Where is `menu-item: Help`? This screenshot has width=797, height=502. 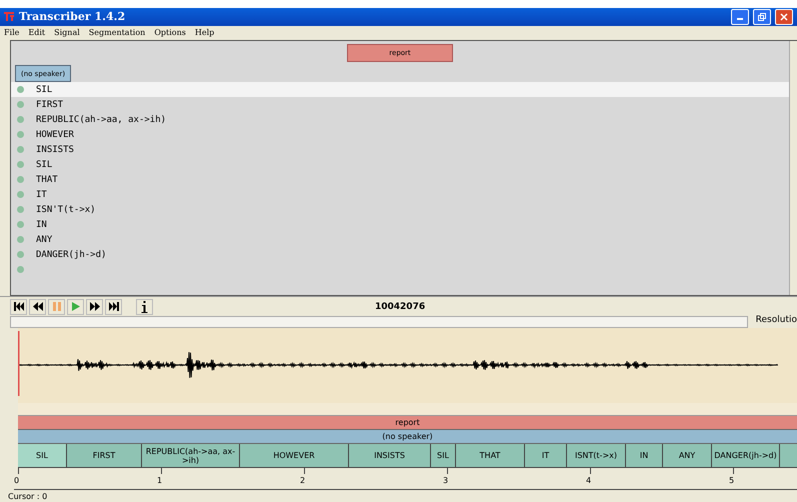
menu-item: Help is located at coordinates (204, 33).